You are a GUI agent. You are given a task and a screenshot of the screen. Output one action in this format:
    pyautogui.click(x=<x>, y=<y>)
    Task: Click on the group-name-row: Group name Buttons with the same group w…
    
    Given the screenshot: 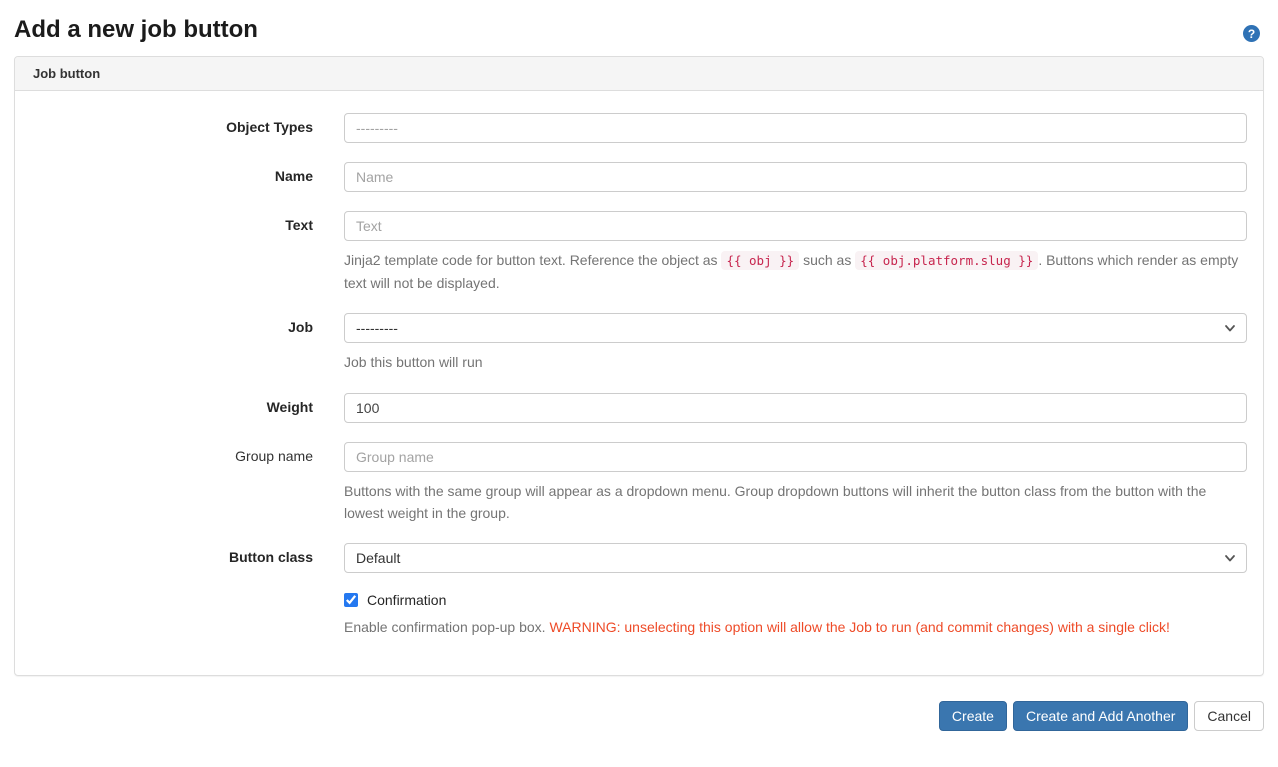 What is the action you would take?
    pyautogui.click(x=638, y=483)
    